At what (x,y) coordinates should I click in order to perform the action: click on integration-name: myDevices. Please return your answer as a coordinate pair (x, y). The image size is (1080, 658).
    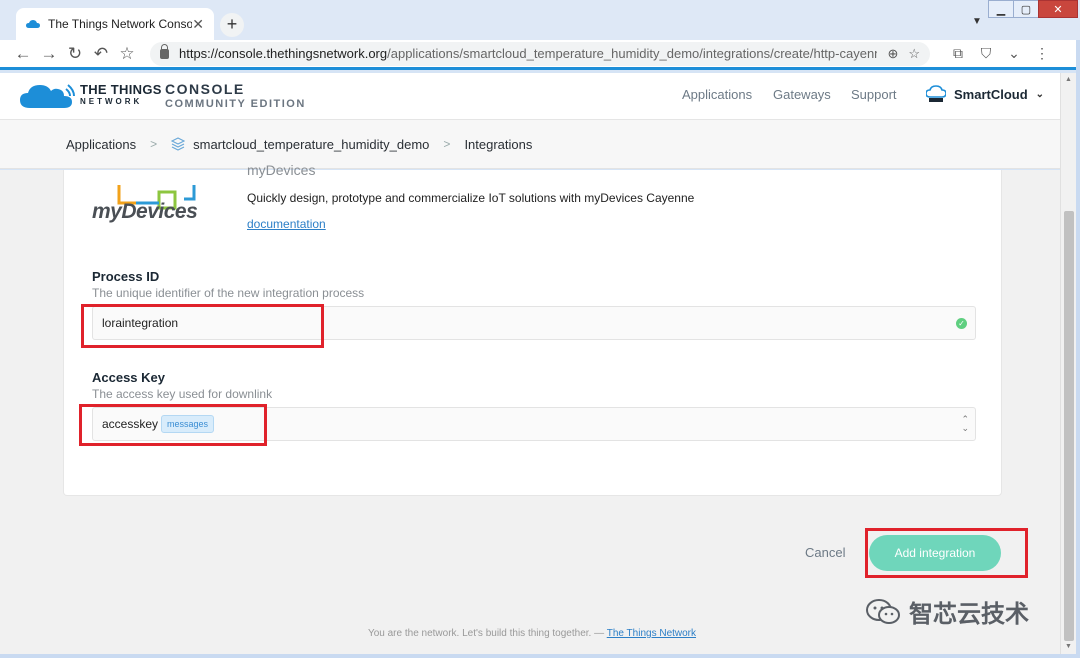
    Looking at the image, I should click on (281, 170).